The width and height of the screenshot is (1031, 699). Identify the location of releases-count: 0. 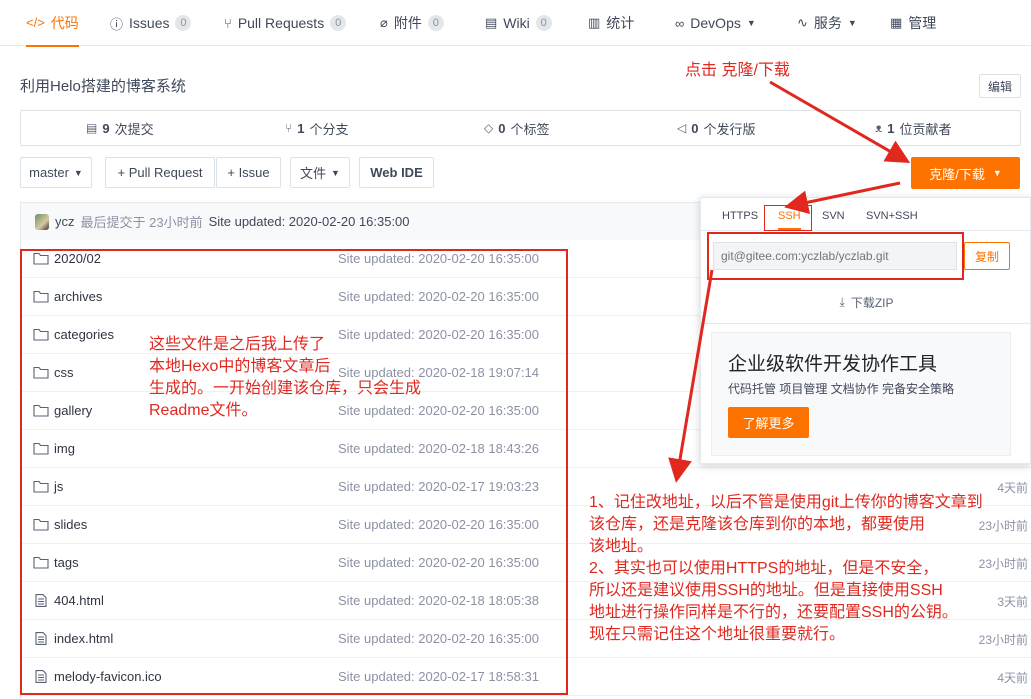
(695, 128).